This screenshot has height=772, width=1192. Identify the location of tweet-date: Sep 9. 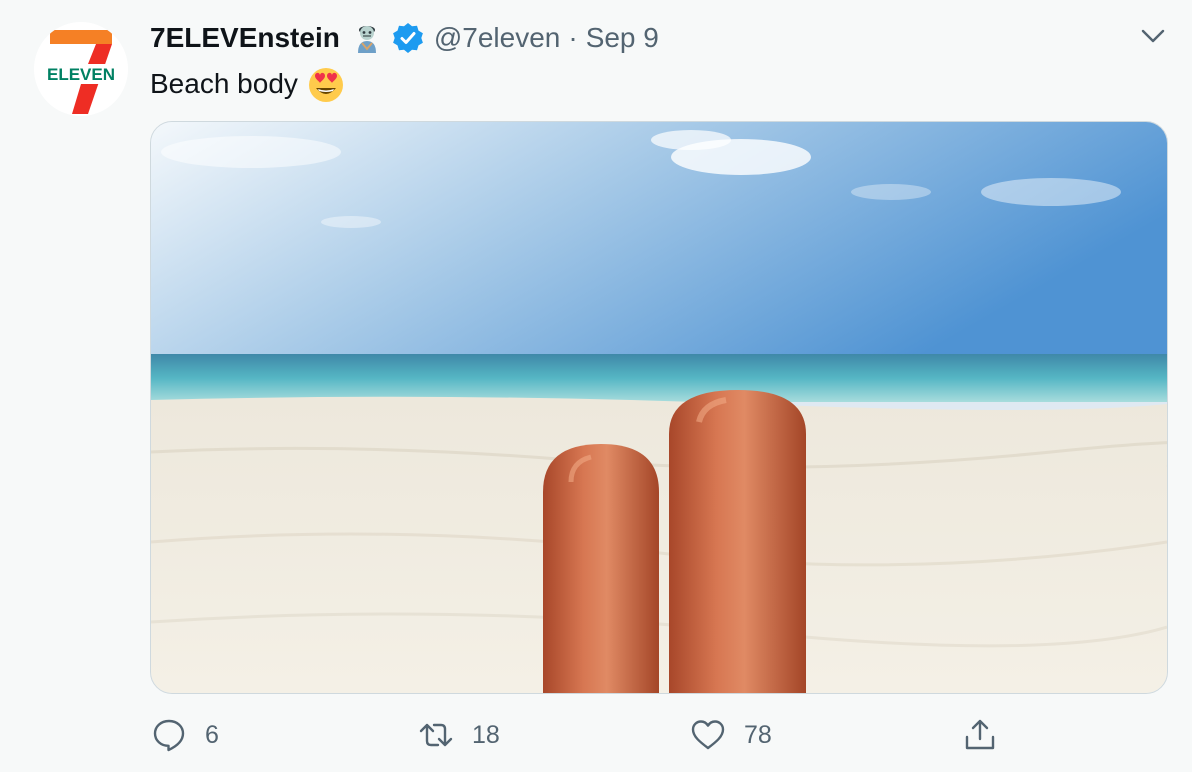
(622, 38).